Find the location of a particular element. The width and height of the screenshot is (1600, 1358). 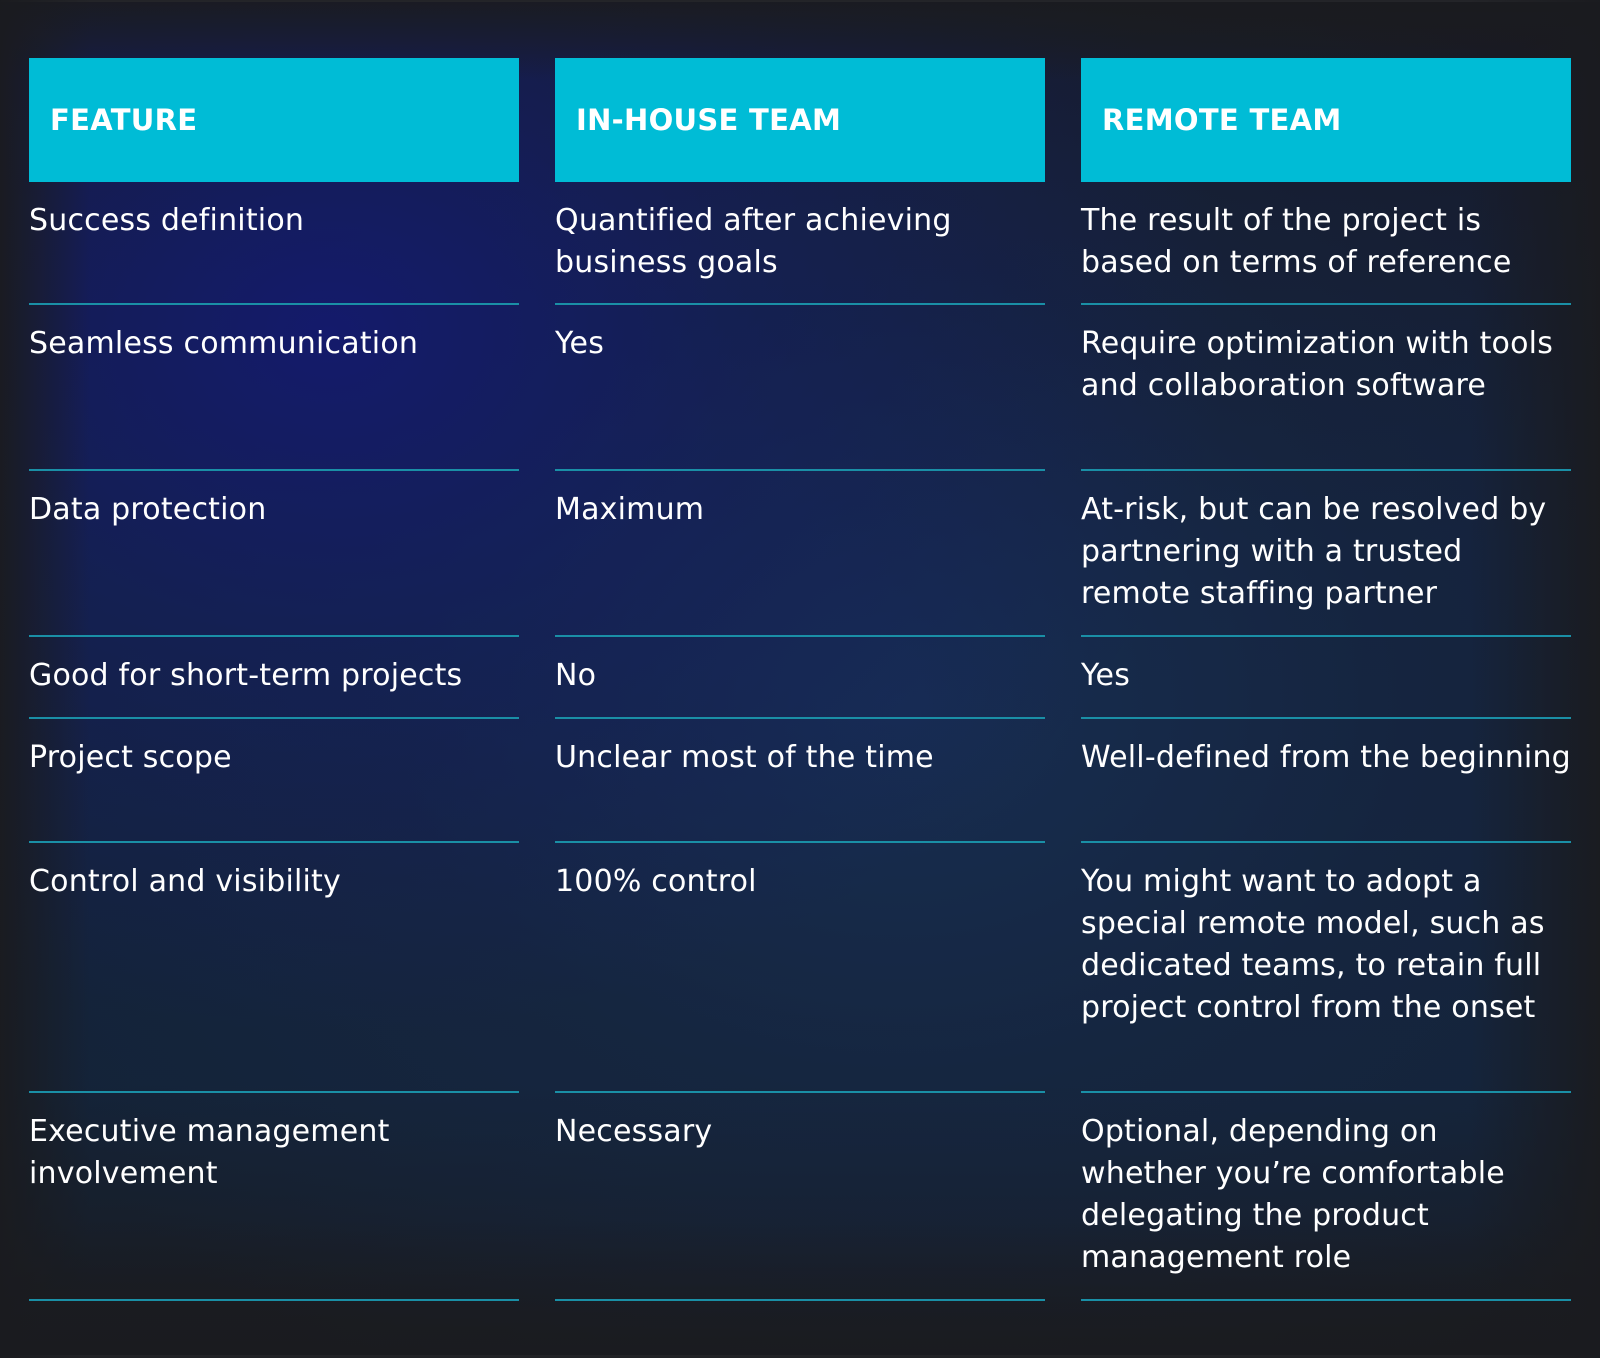

in-house-cell: No is located at coordinates (800, 678).